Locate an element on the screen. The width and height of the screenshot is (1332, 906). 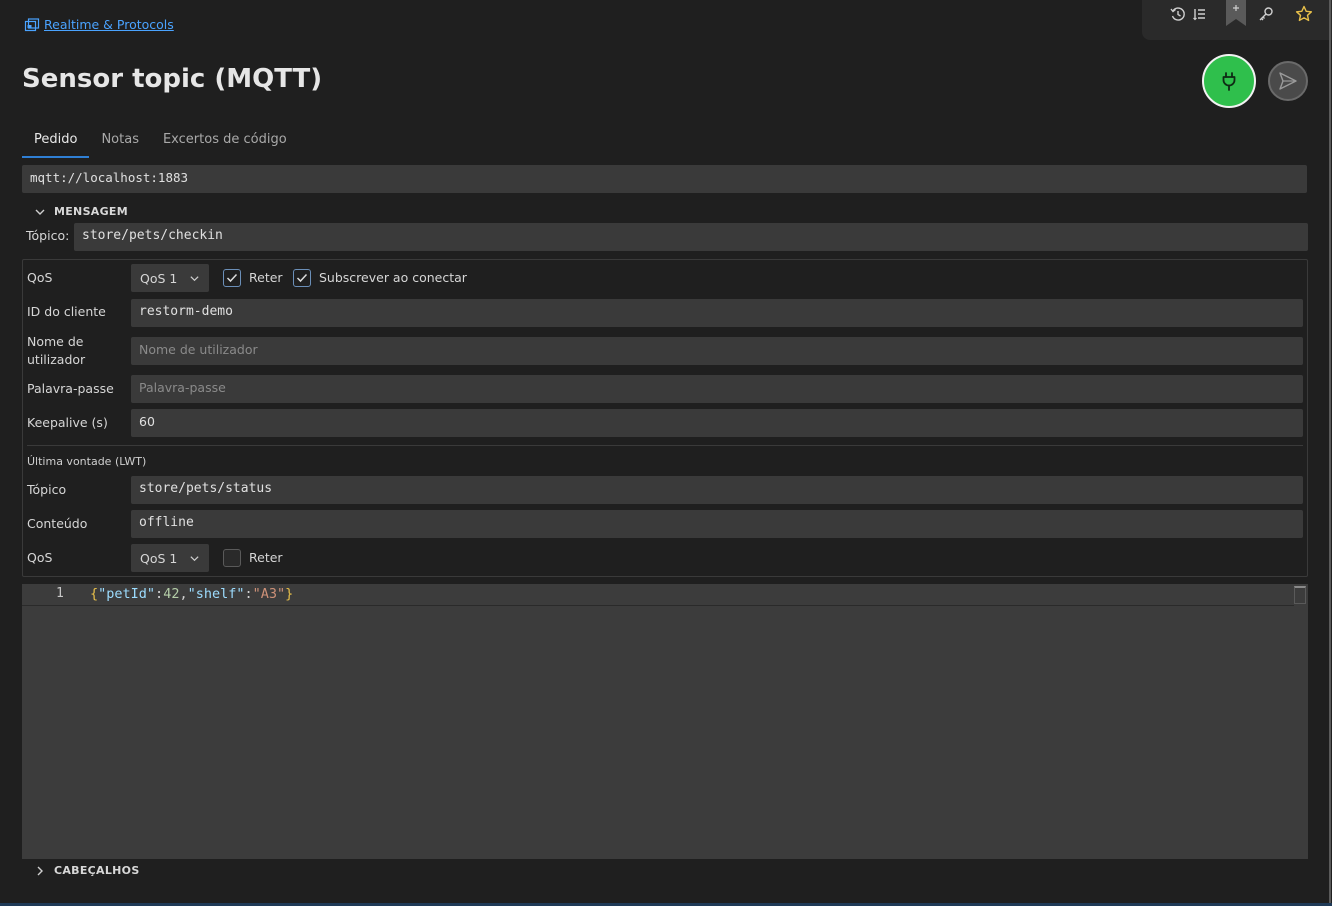
lwt-retain-checkbox is located at coordinates (232, 558).